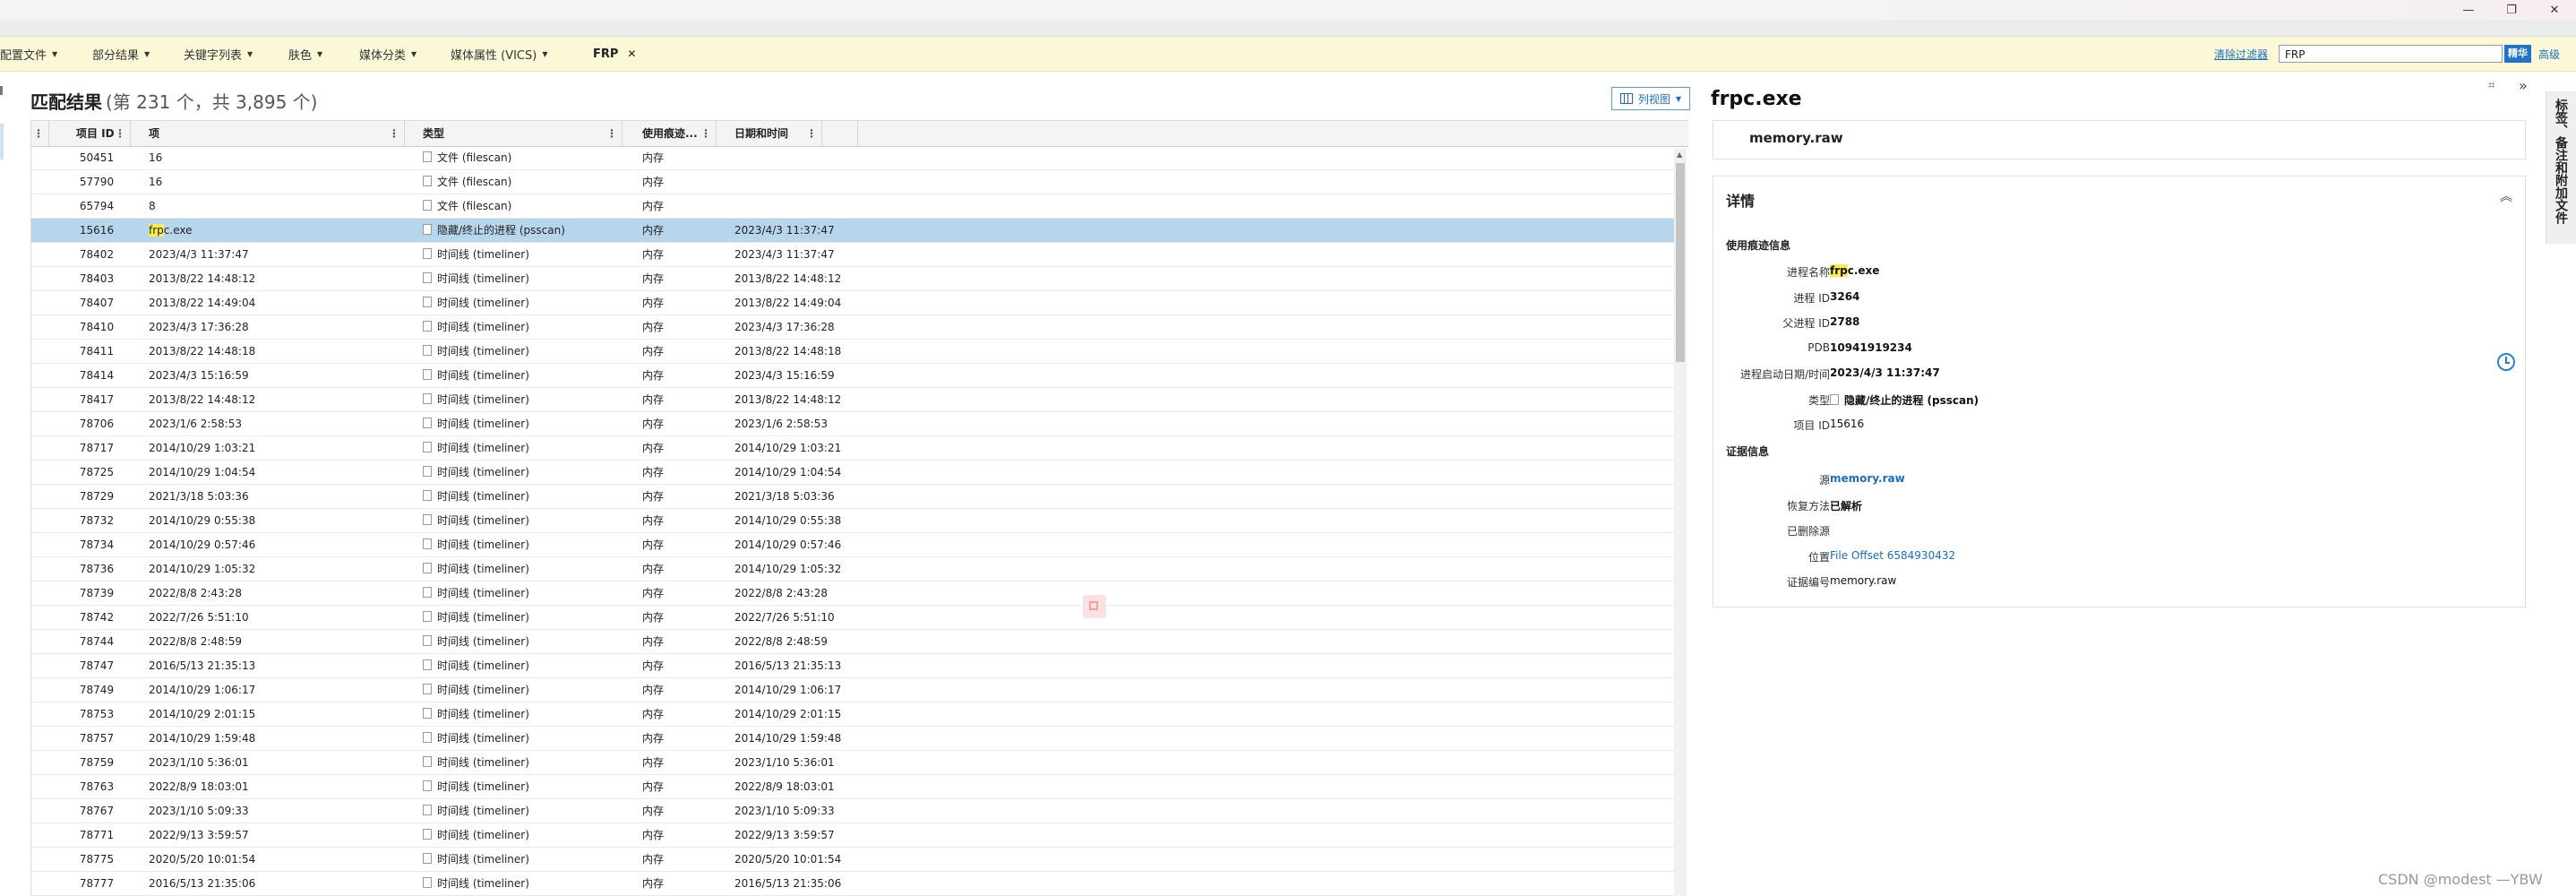 This screenshot has height=896, width=2576. I want to click on cell-id: 78739, so click(81, 593).